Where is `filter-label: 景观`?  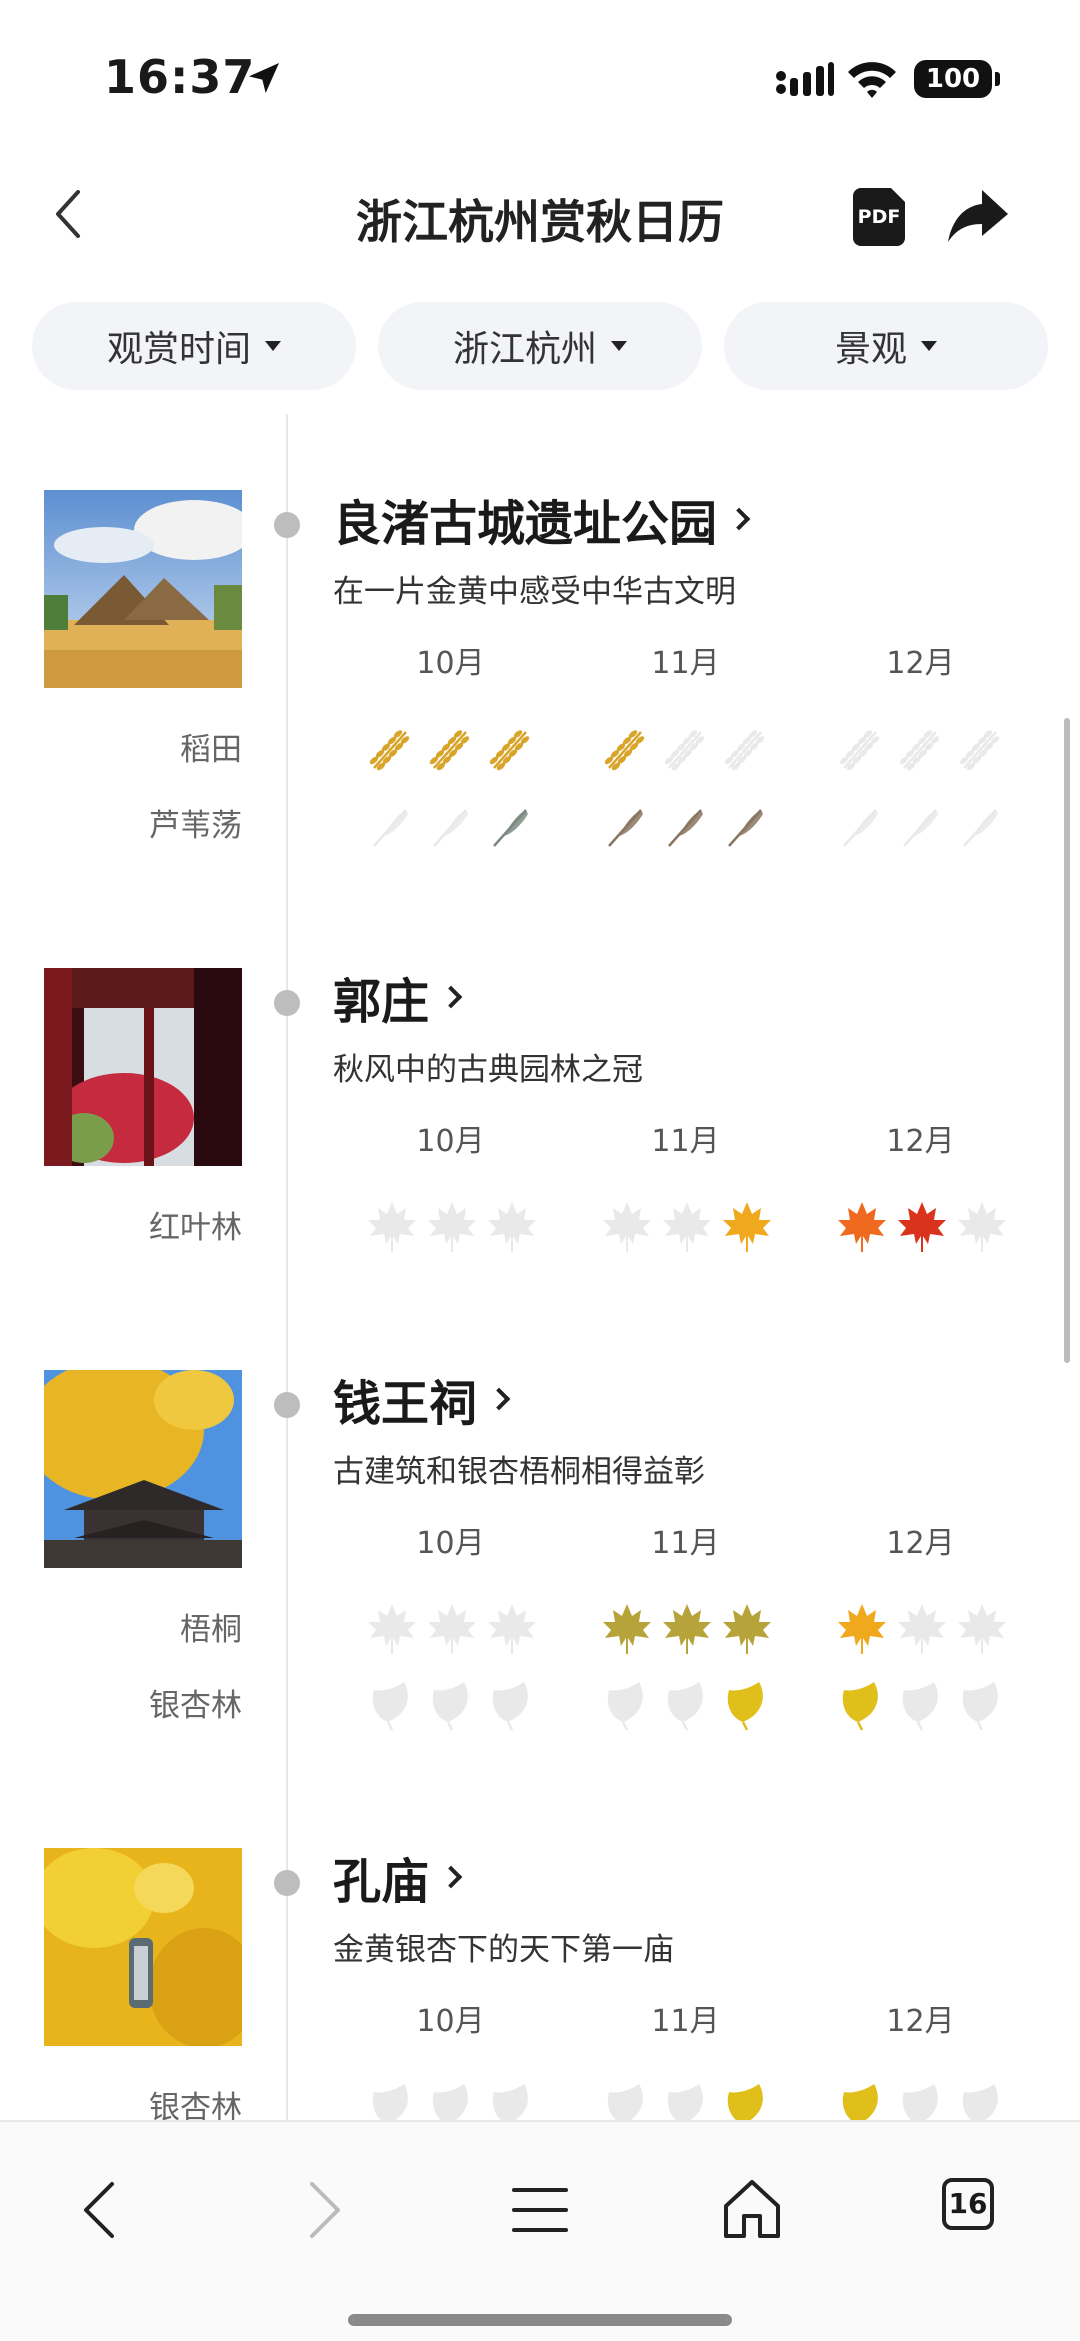 filter-label: 景观 is located at coordinates (870, 349).